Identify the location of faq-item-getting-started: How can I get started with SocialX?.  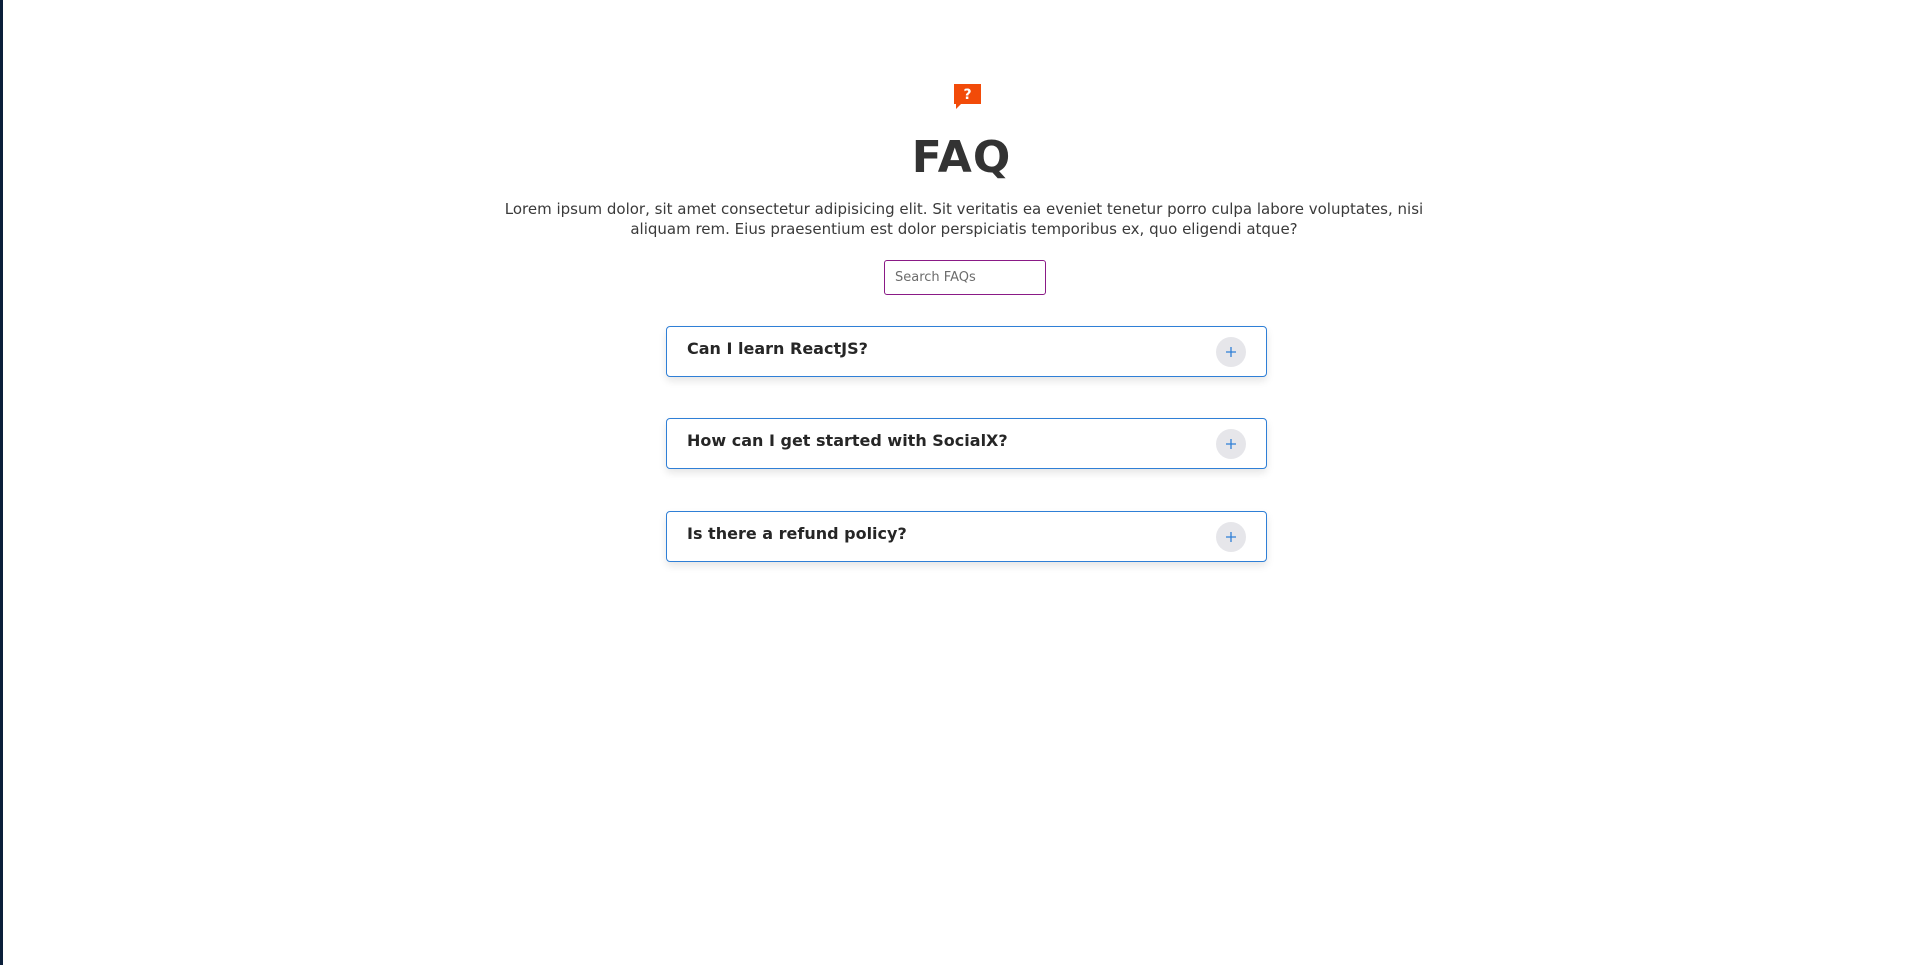
(966, 443).